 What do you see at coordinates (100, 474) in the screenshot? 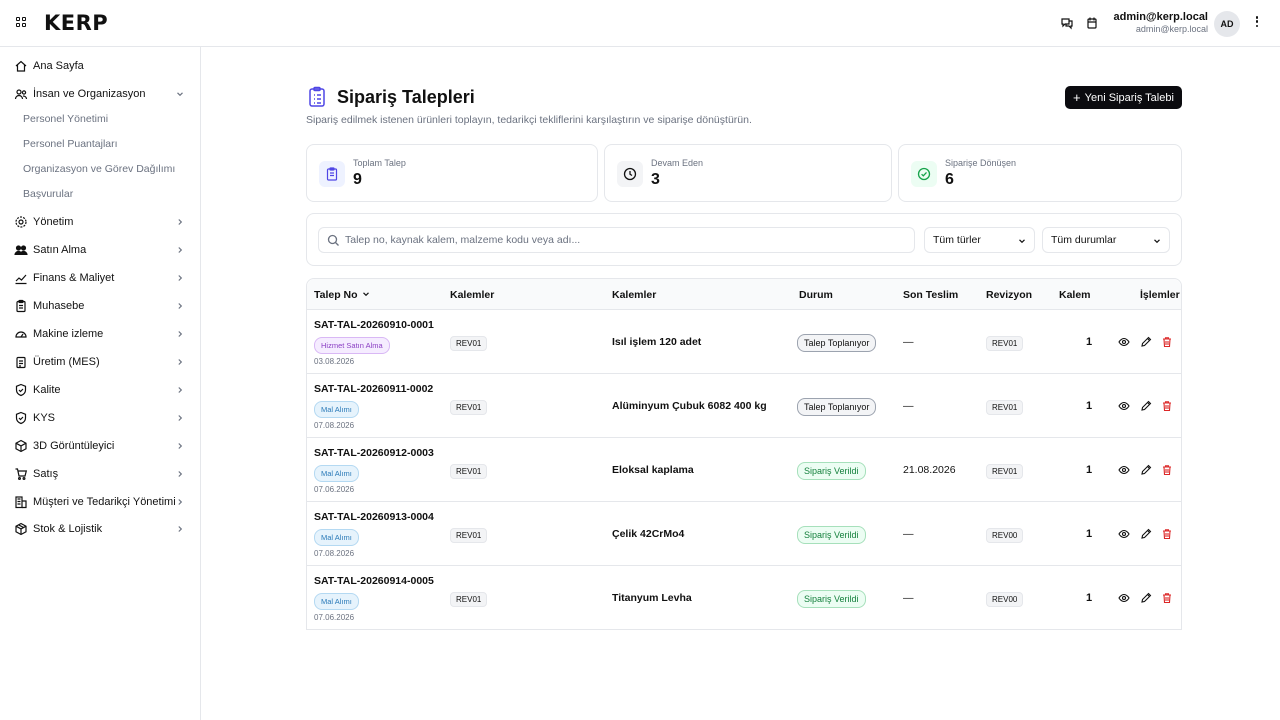
I see `sidebar-item-11: Satış` at bounding box center [100, 474].